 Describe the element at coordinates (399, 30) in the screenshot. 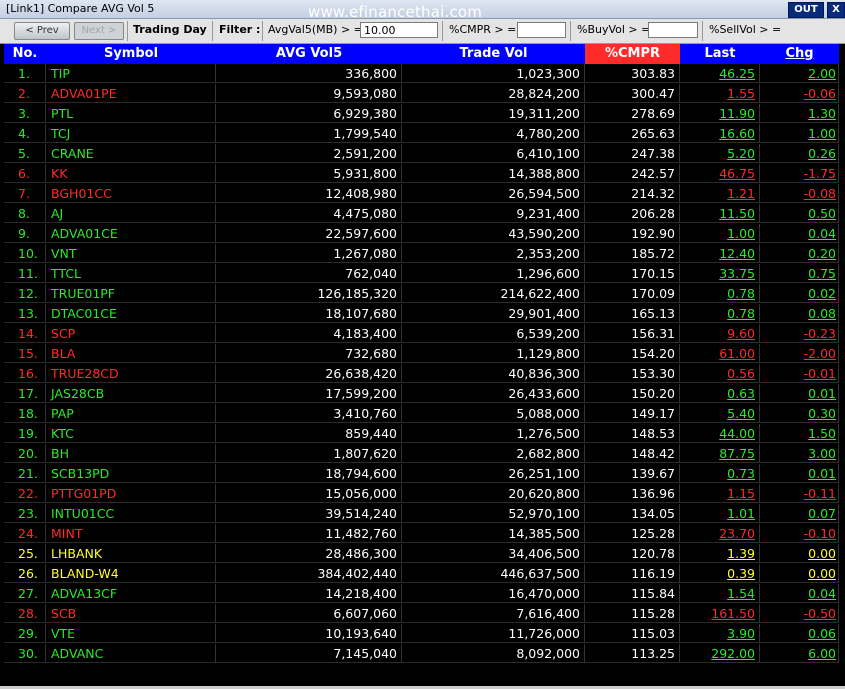

I see `avgvol-filter-input: 10.00` at that location.